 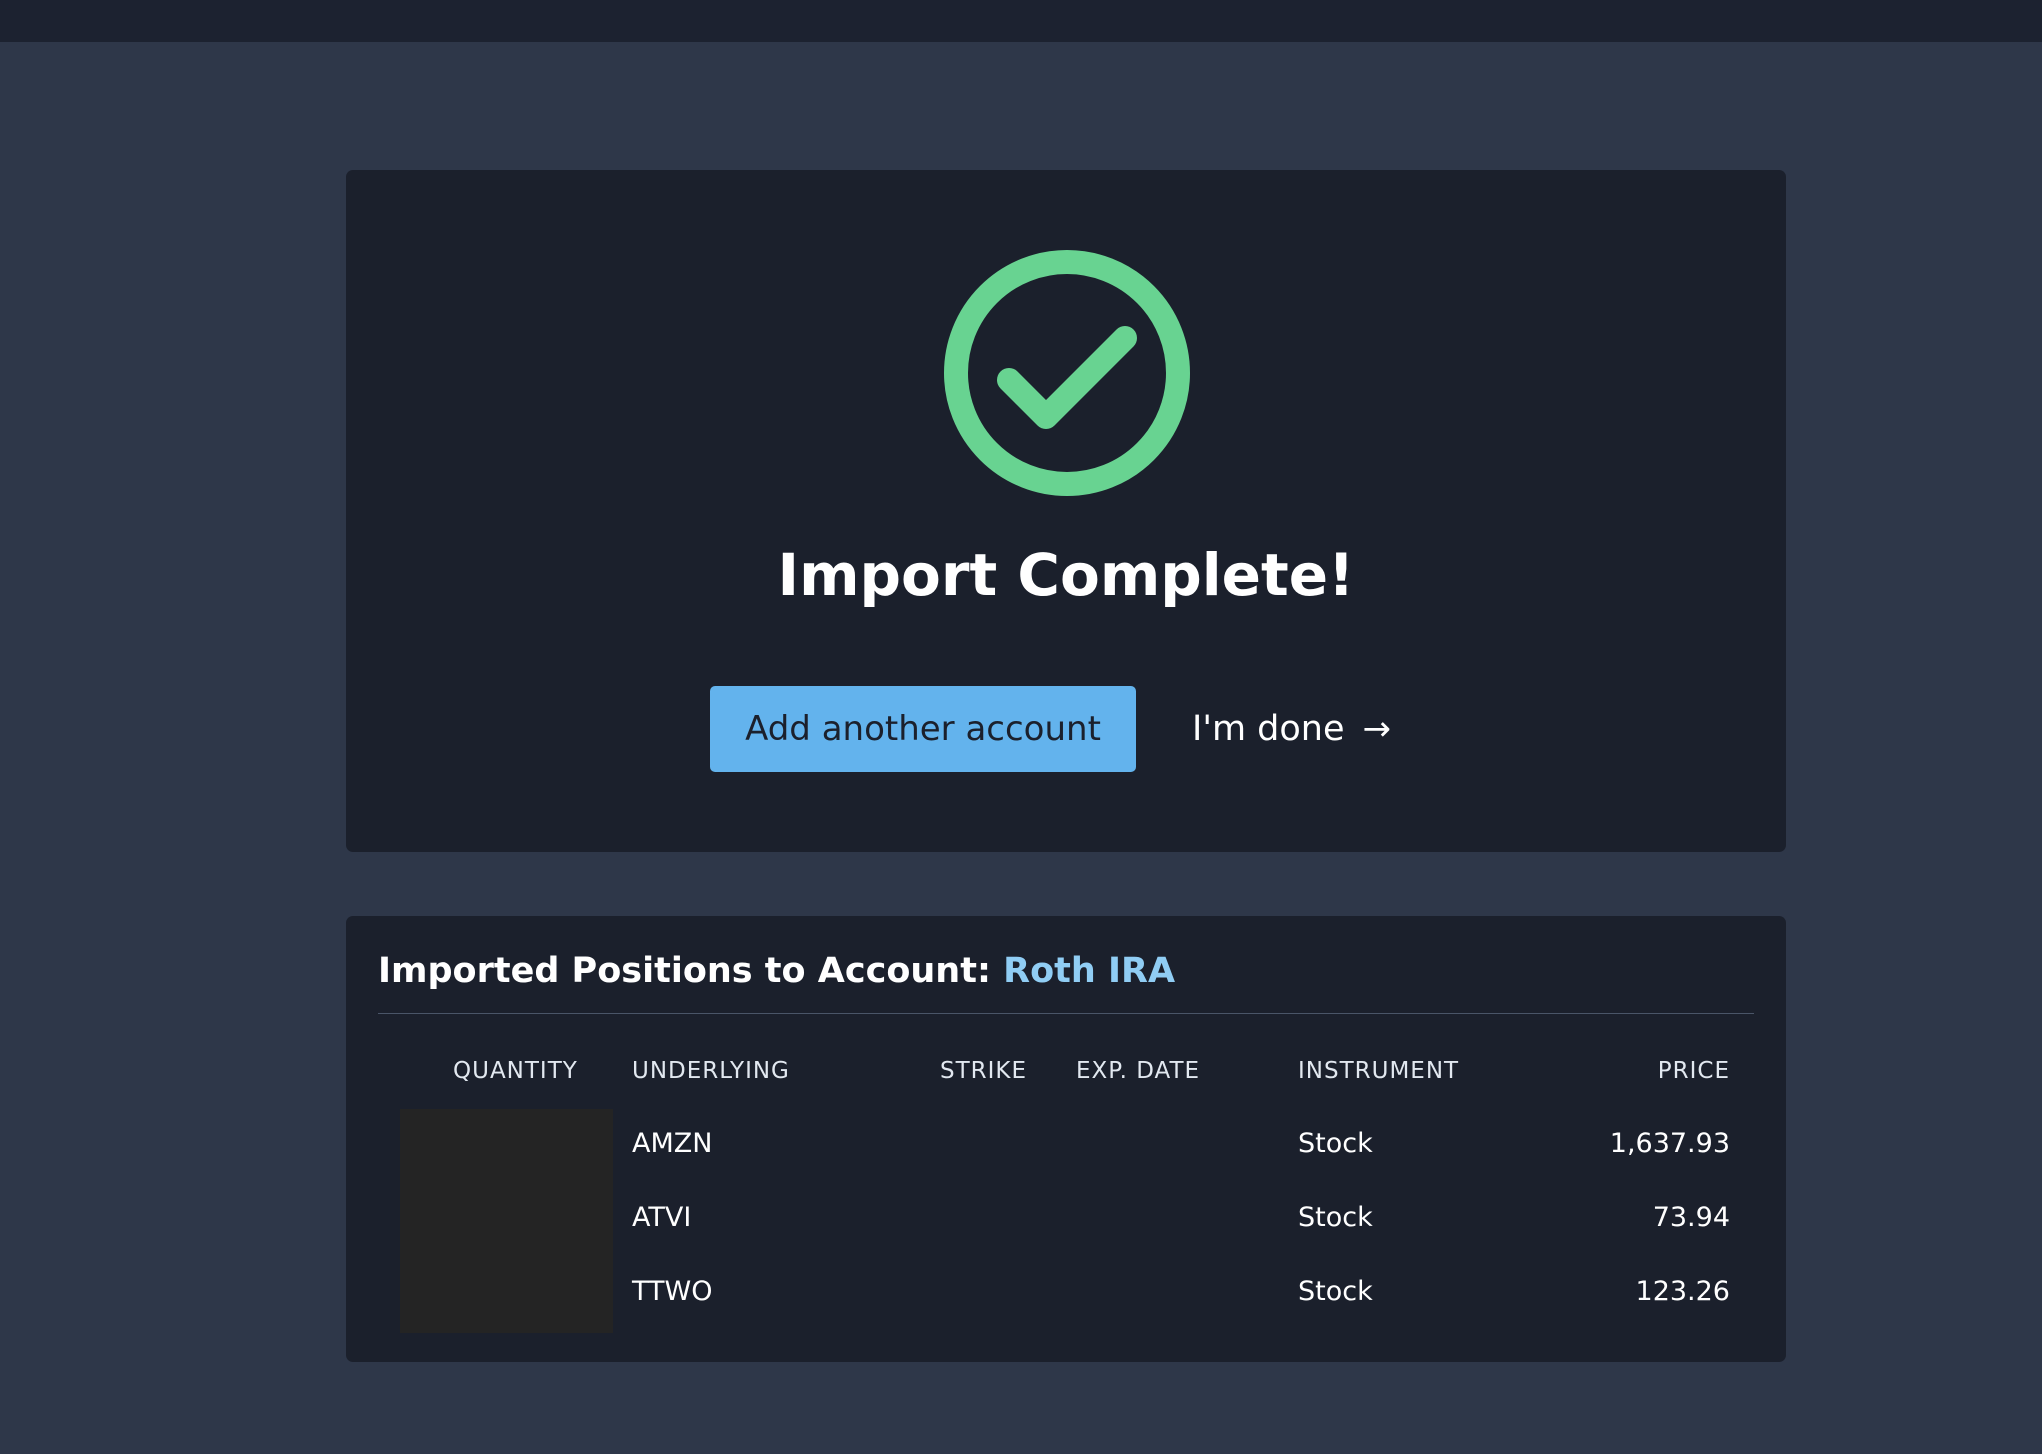 What do you see at coordinates (672, 1143) in the screenshot?
I see `table-cell-underlying: AMZN` at bounding box center [672, 1143].